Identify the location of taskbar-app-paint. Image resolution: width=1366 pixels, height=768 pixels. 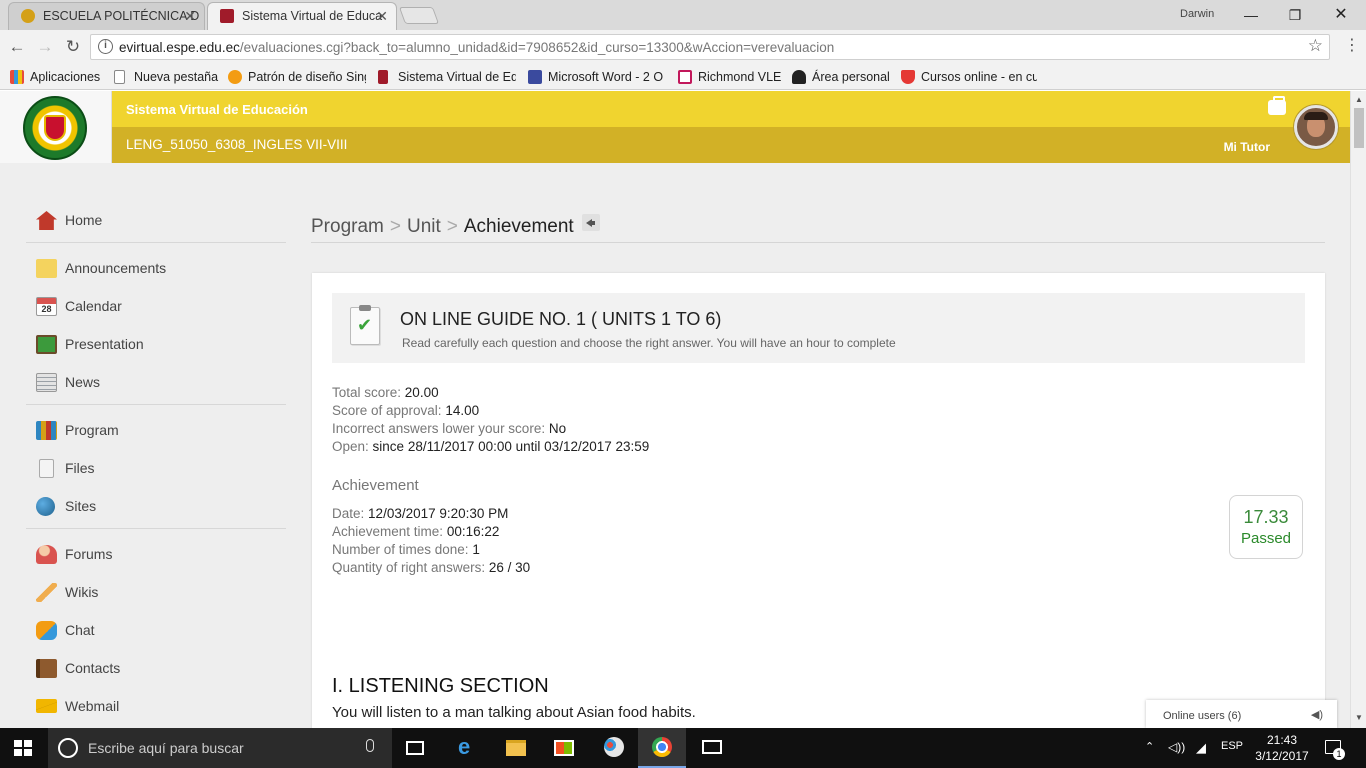
(614, 748).